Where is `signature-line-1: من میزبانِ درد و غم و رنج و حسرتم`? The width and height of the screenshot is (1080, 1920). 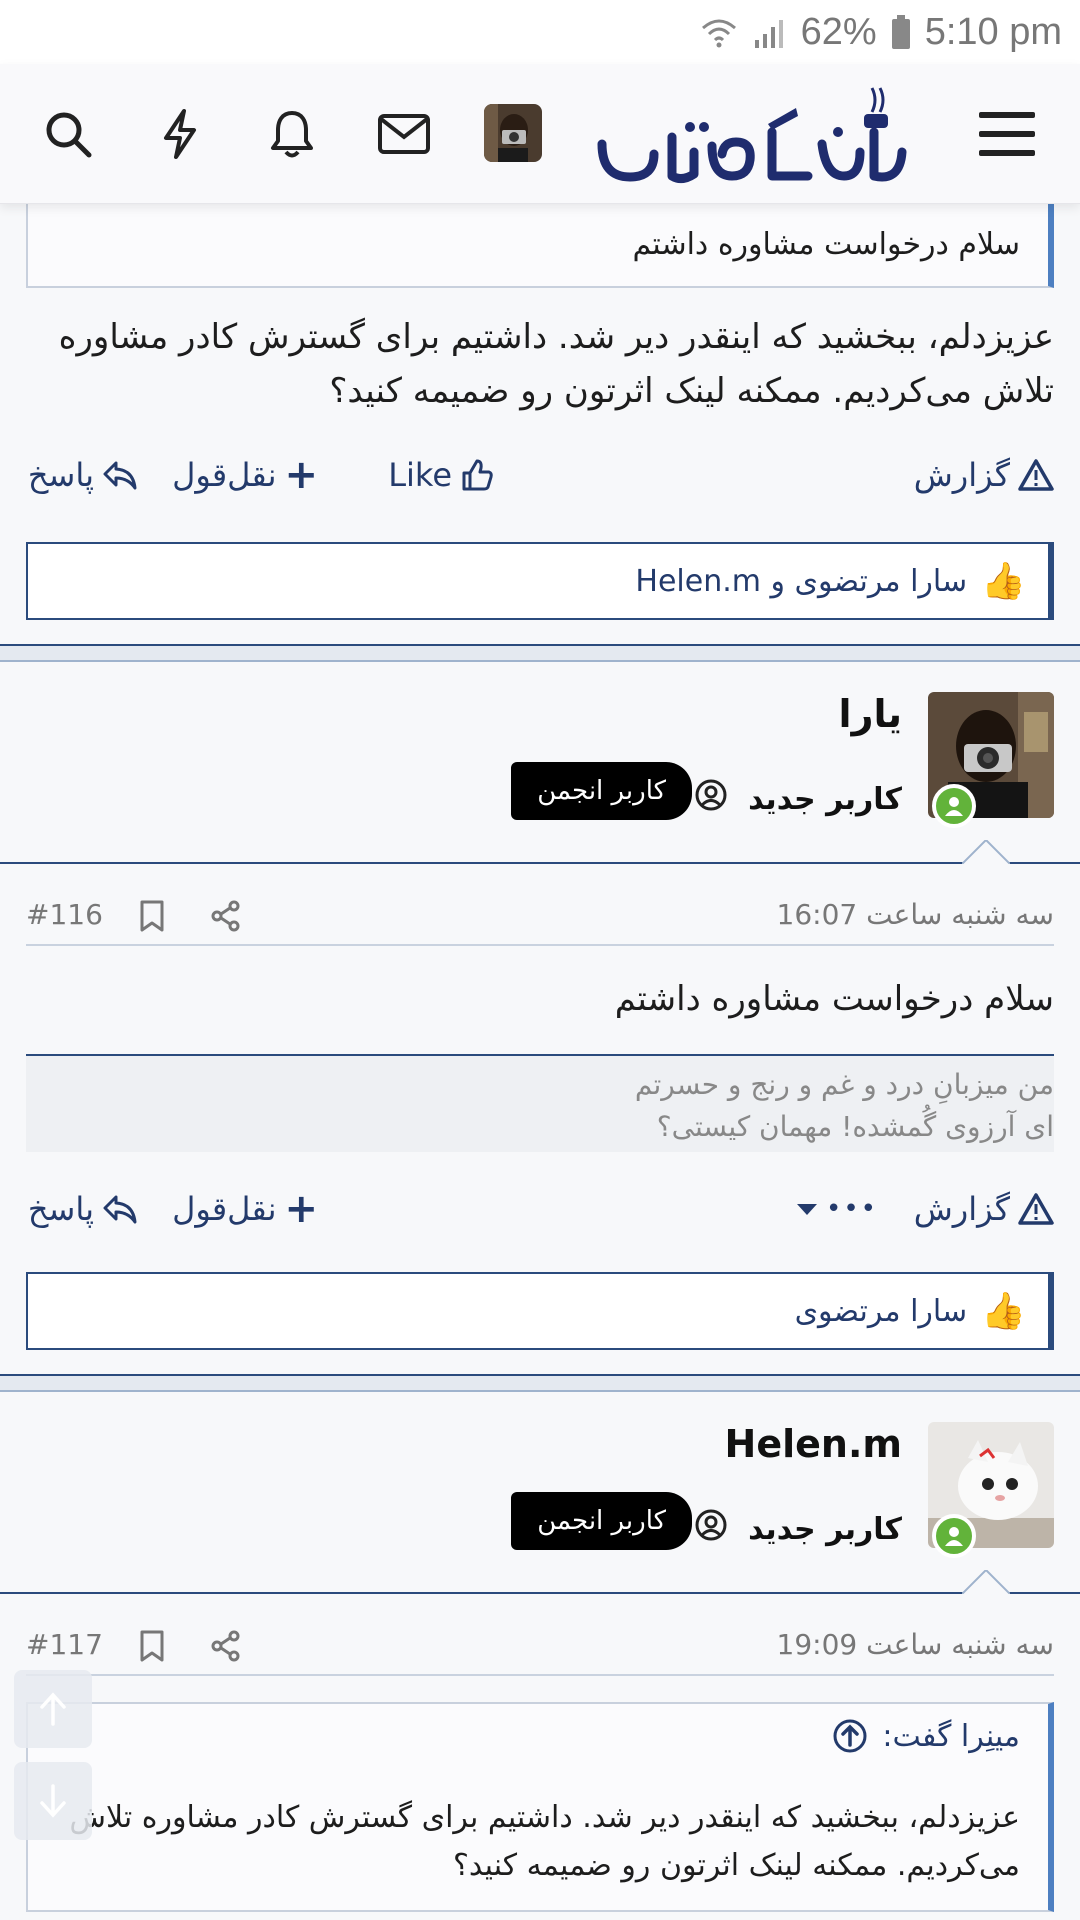 signature-line-1: من میزبانِ درد و غم و رنج و حسرتم is located at coordinates (844, 1084).